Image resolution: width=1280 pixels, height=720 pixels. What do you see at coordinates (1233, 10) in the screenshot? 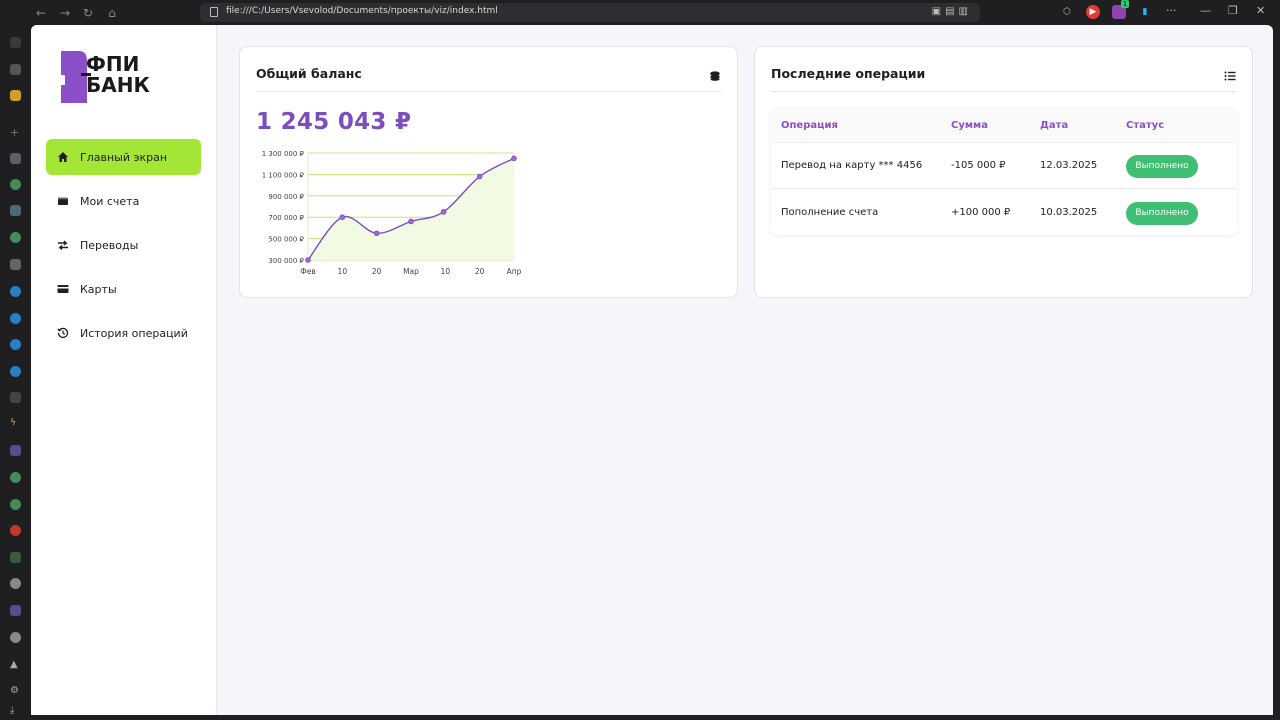
I see `restore-icon: ❐` at bounding box center [1233, 10].